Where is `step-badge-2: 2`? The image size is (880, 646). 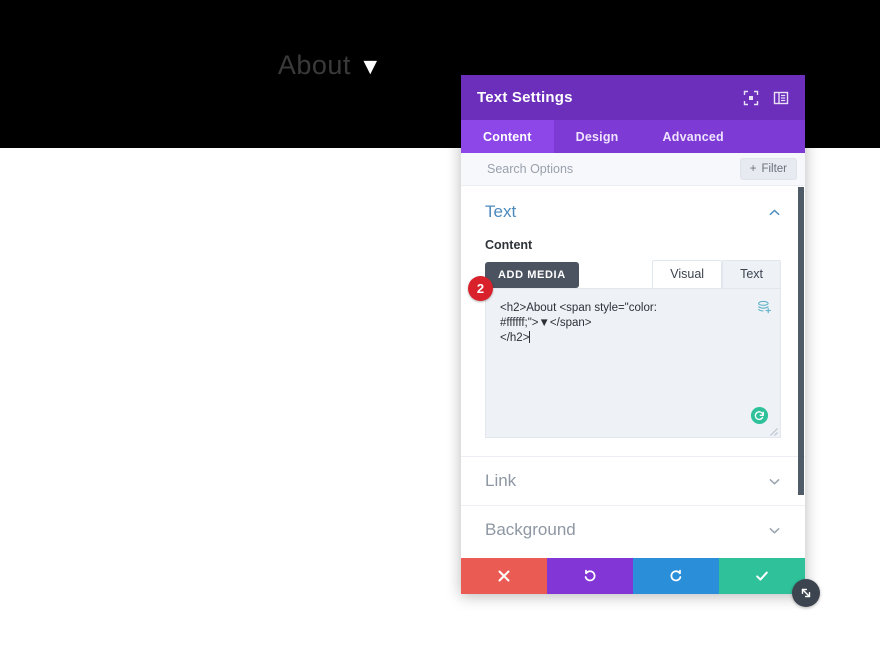 step-badge-2: 2 is located at coordinates (480, 288).